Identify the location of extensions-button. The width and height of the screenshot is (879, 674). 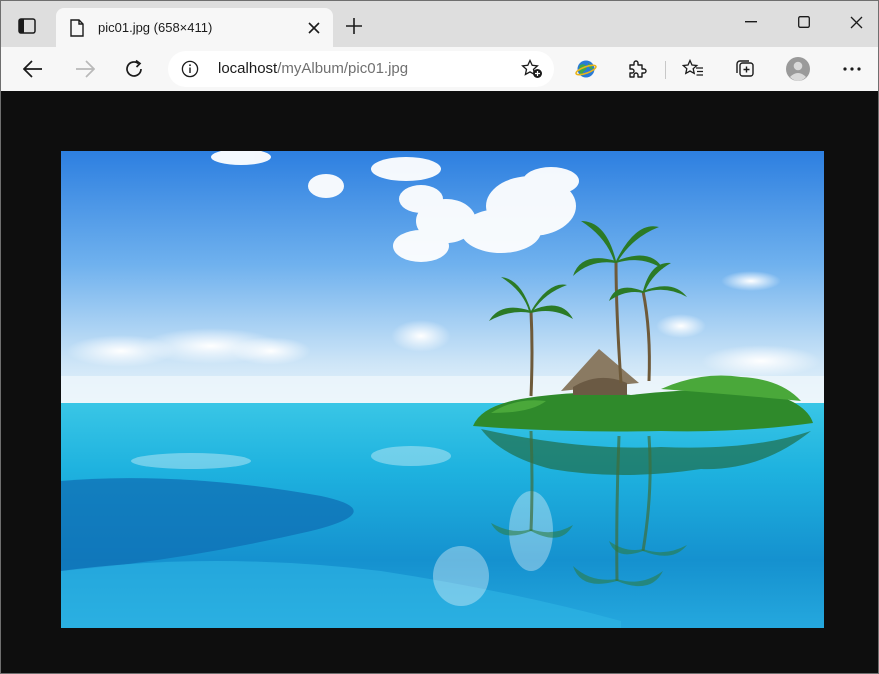
(637, 69).